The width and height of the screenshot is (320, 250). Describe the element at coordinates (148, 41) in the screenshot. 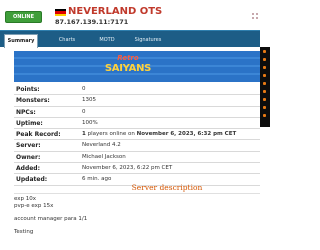

I see `tab-signatures: Signatures` at that location.